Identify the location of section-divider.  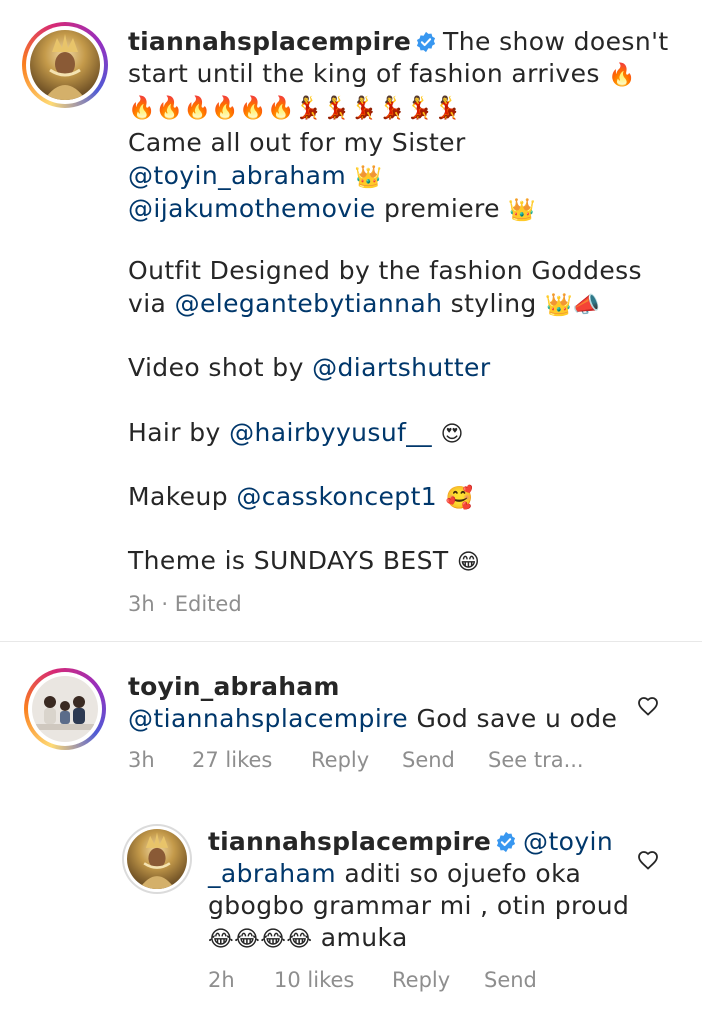
(351, 641).